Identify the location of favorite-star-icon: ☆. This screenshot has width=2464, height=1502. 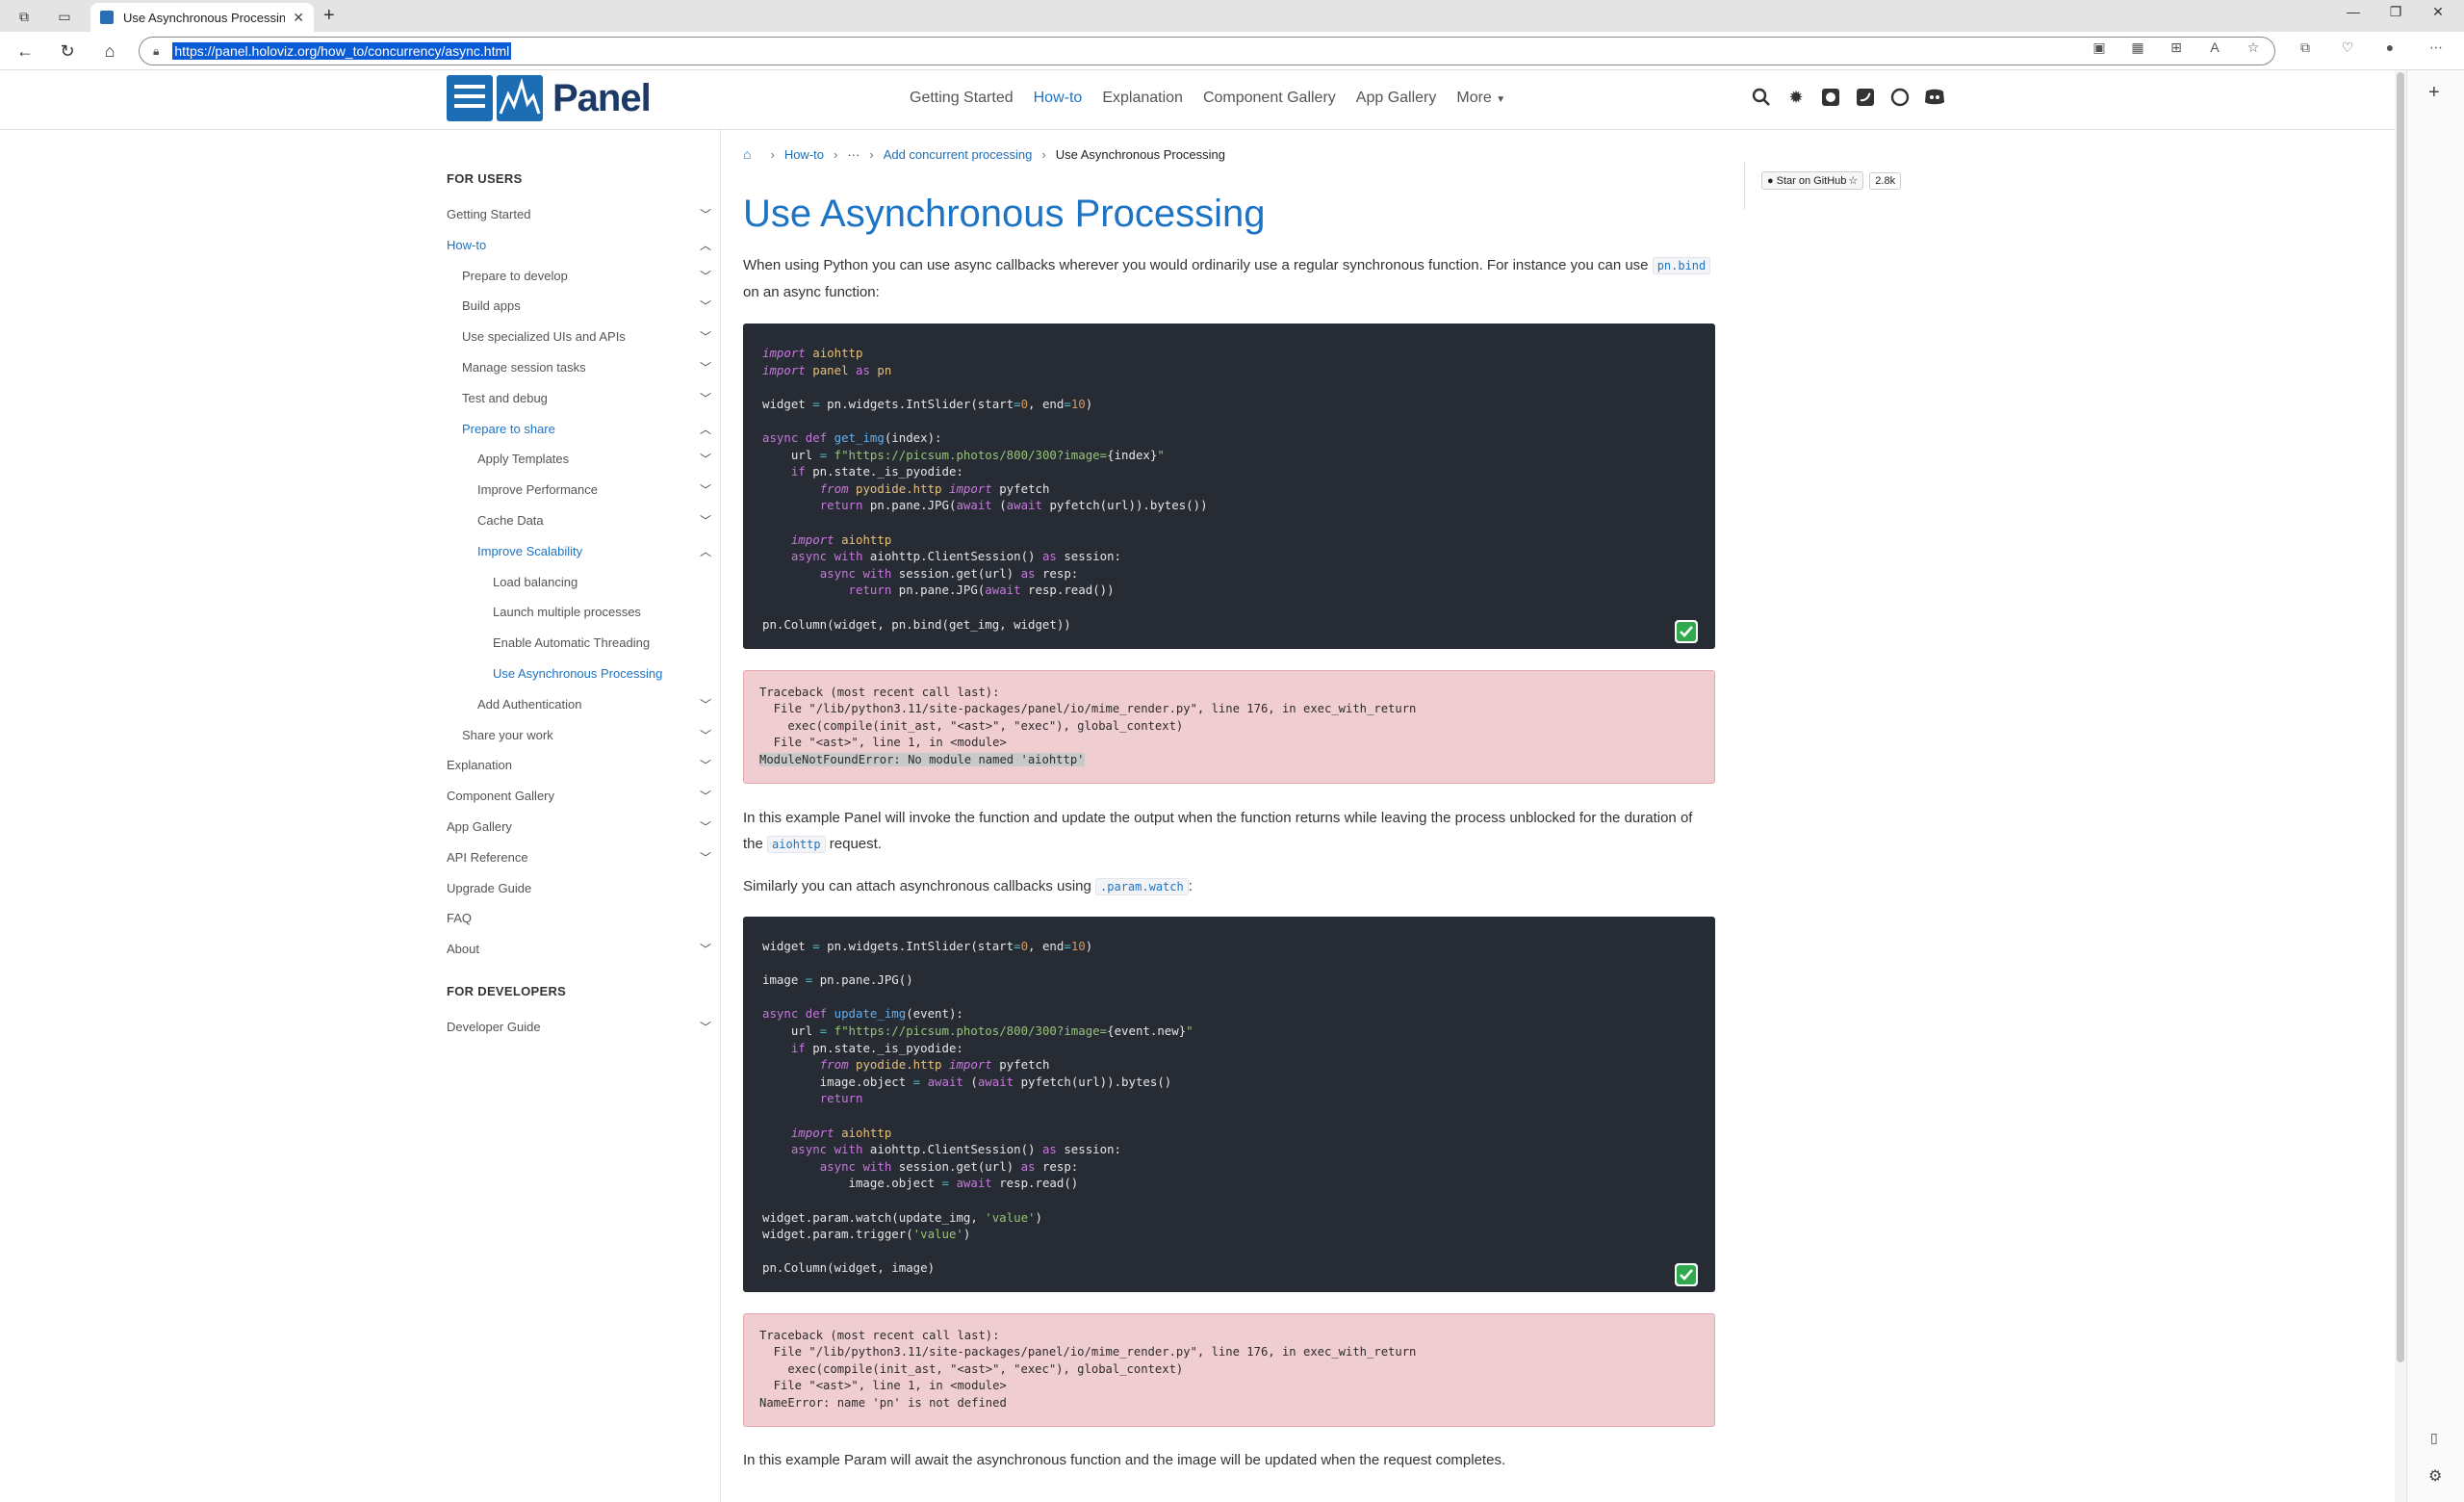
(2253, 48).